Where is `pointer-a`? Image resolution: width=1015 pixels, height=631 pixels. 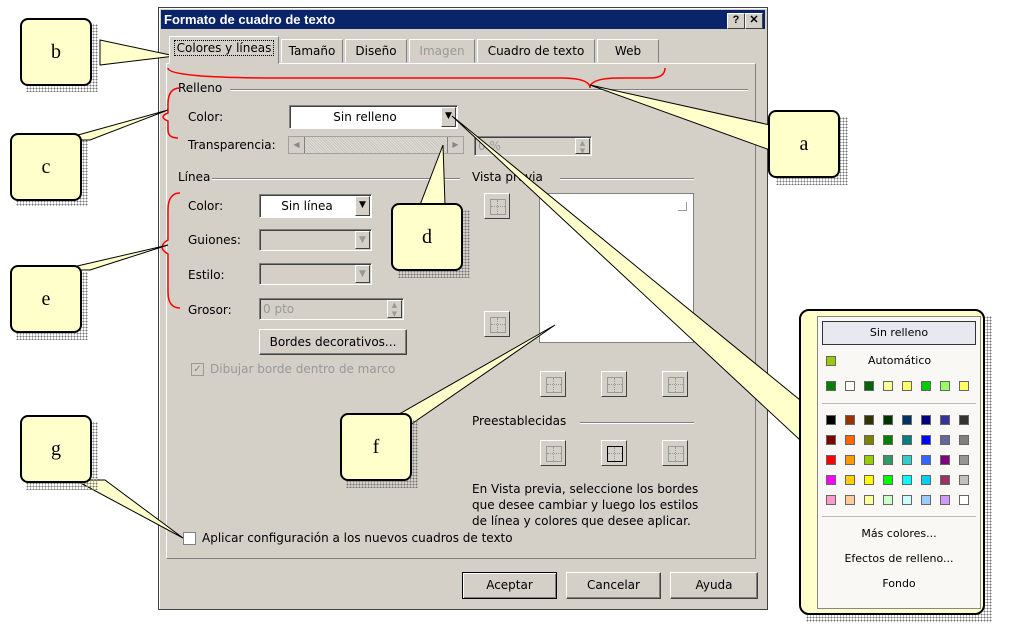 pointer-a is located at coordinates (680, 117).